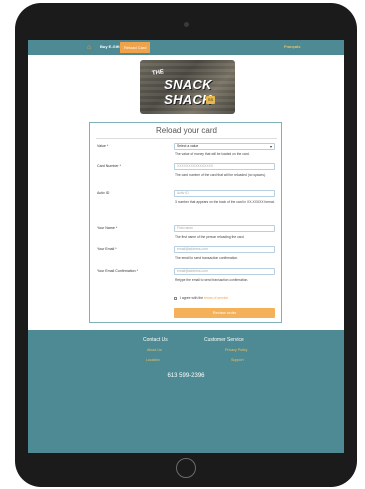 Image resolution: width=365 pixels, height=489 pixels. I want to click on card-number-label: Card Number *, so click(109, 166).